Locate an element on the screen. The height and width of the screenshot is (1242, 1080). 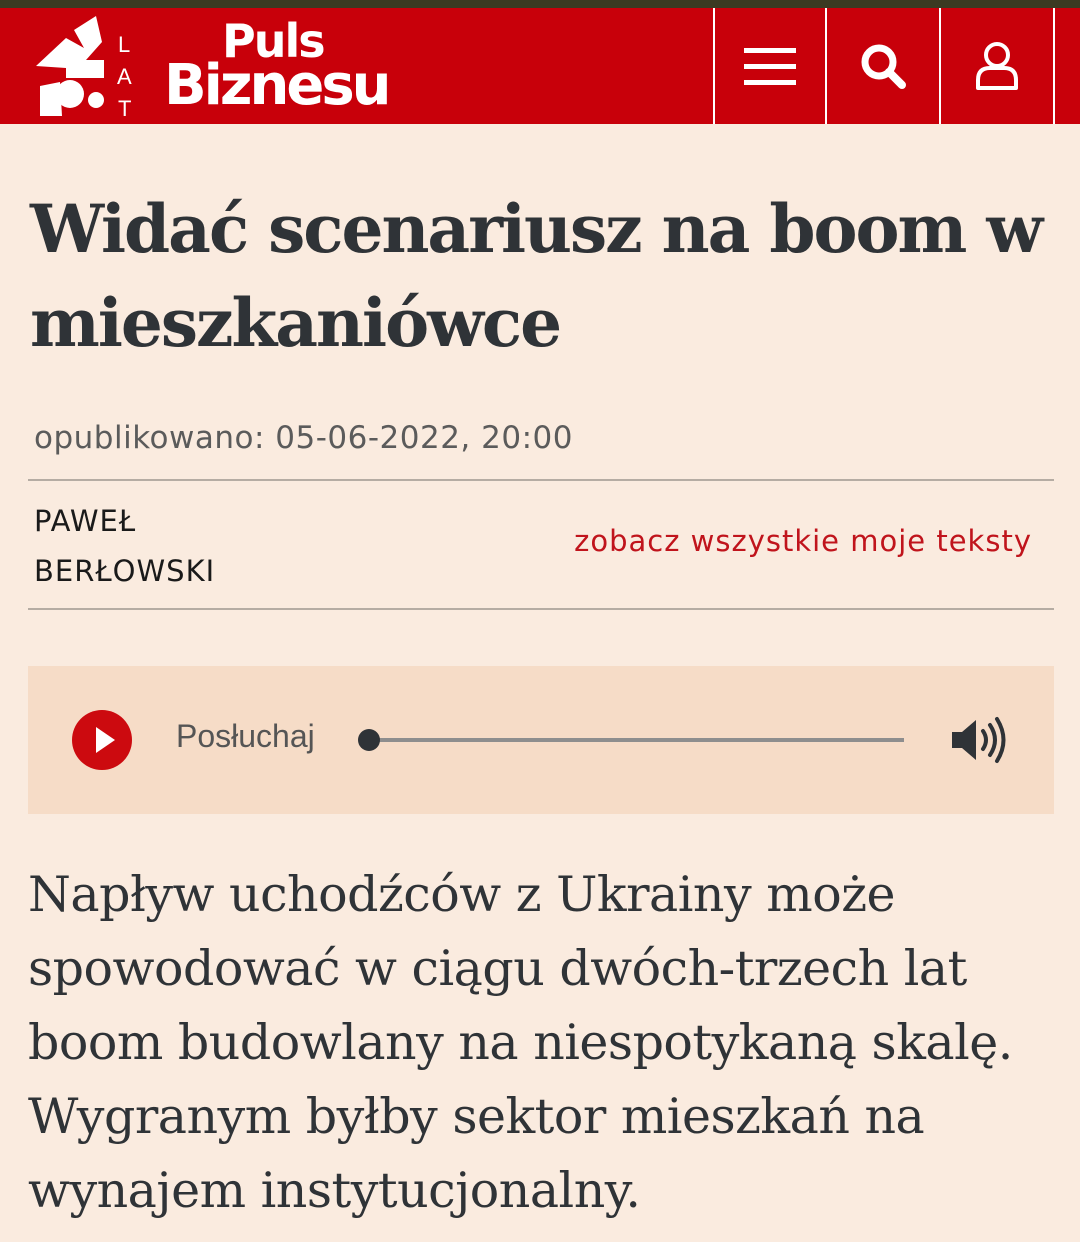
listen-label: Posłuchaj is located at coordinates (245, 736).